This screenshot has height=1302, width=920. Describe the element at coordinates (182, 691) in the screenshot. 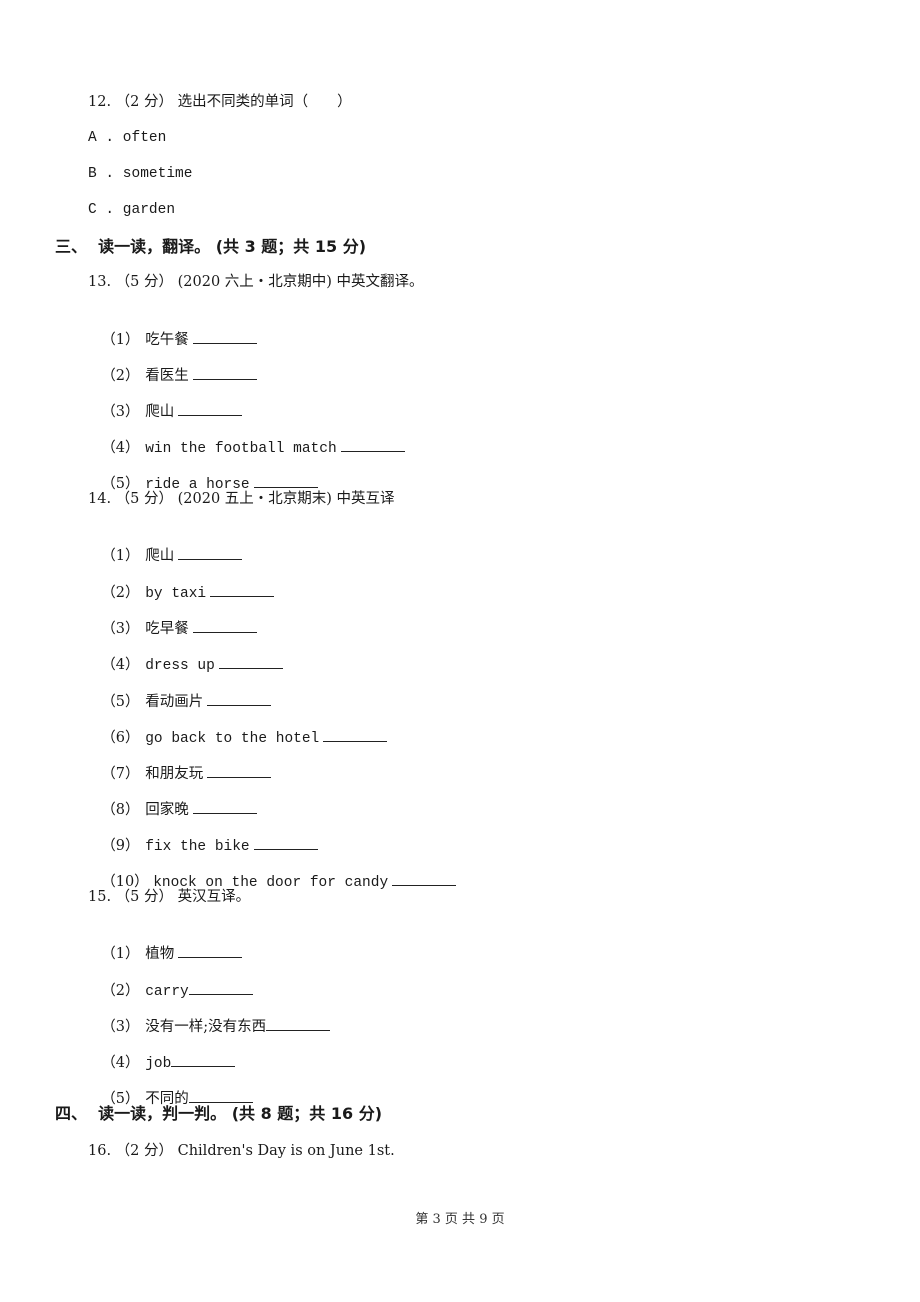

I see `q14-item: （5） 看动画片` at that location.